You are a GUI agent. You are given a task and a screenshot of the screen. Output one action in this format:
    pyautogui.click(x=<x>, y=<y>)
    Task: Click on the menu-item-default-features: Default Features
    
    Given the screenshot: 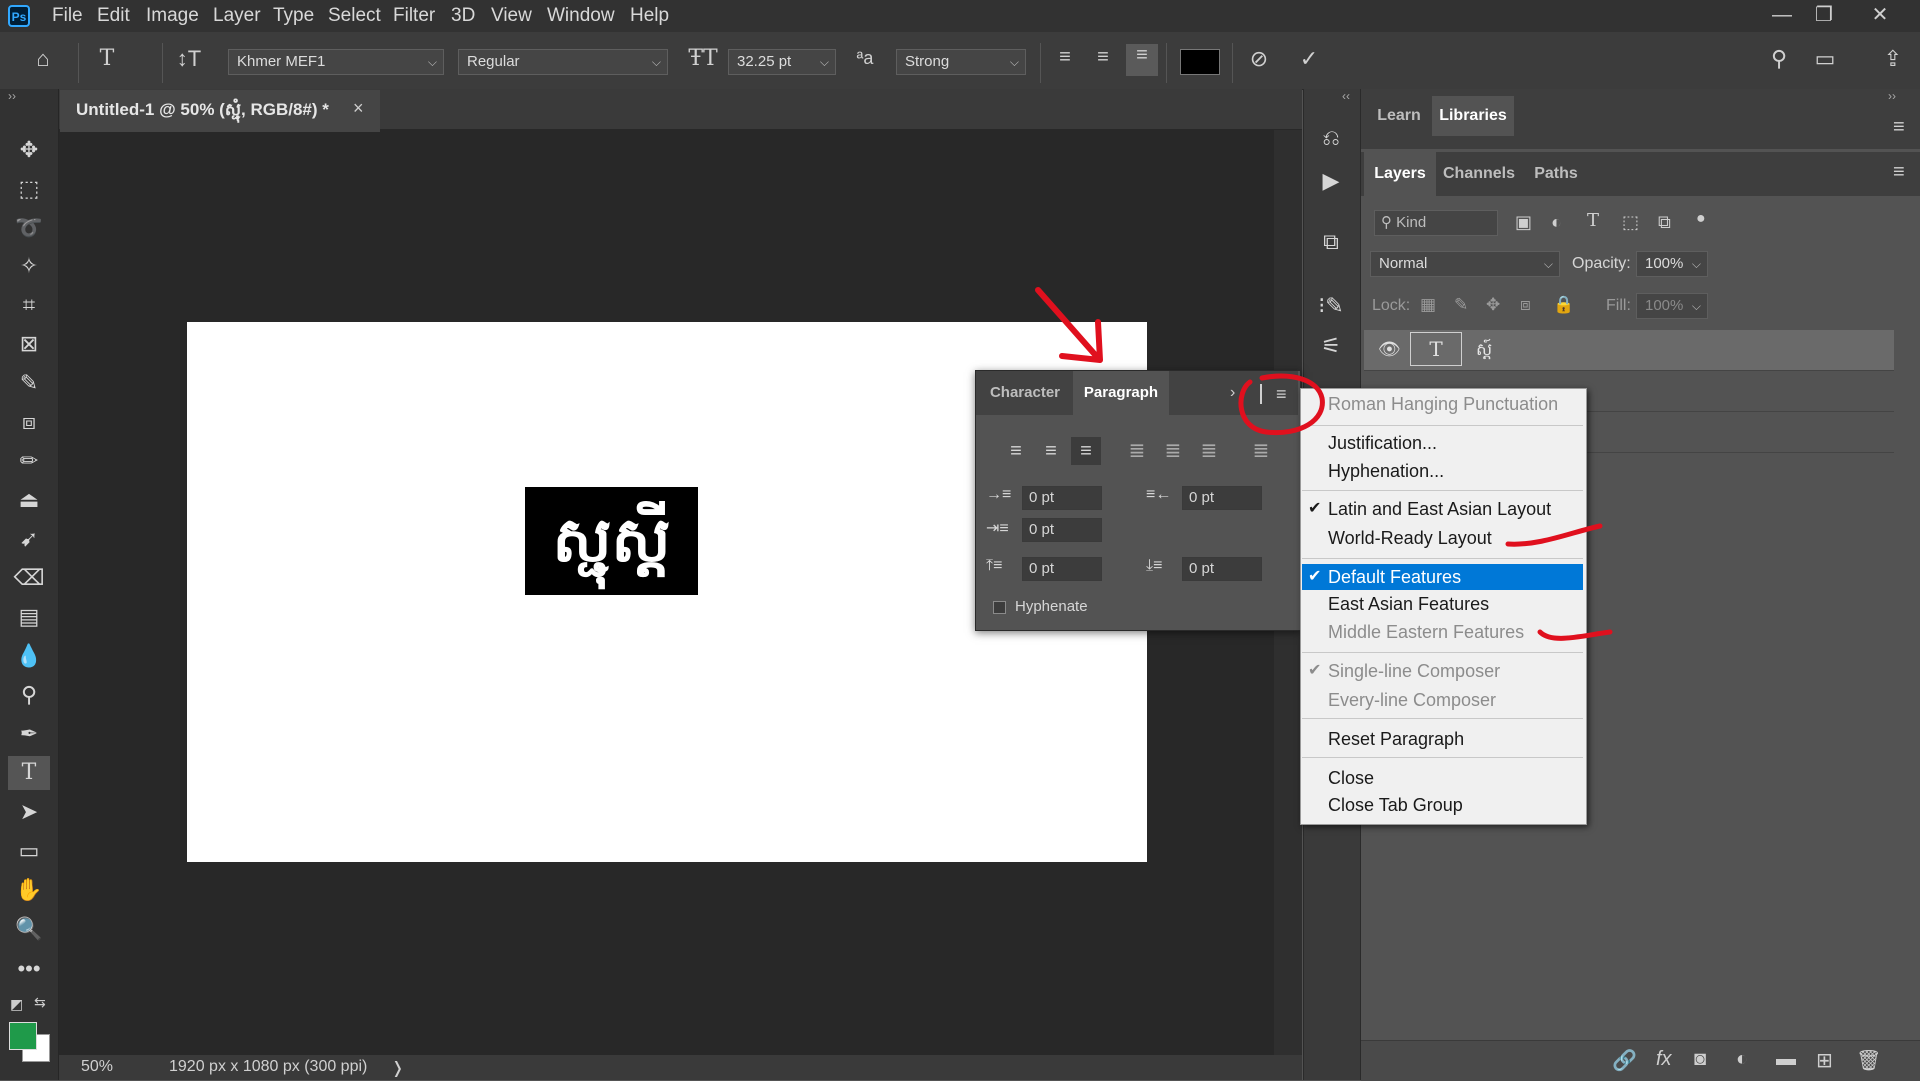 What is the action you would take?
    pyautogui.click(x=1394, y=577)
    